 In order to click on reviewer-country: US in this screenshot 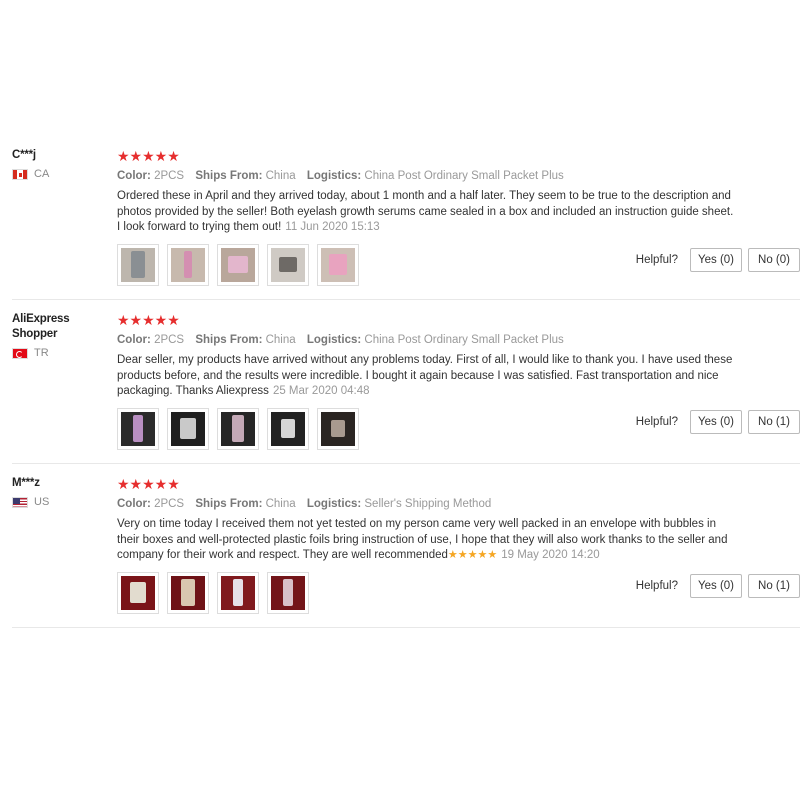, I will do `click(60, 502)`.